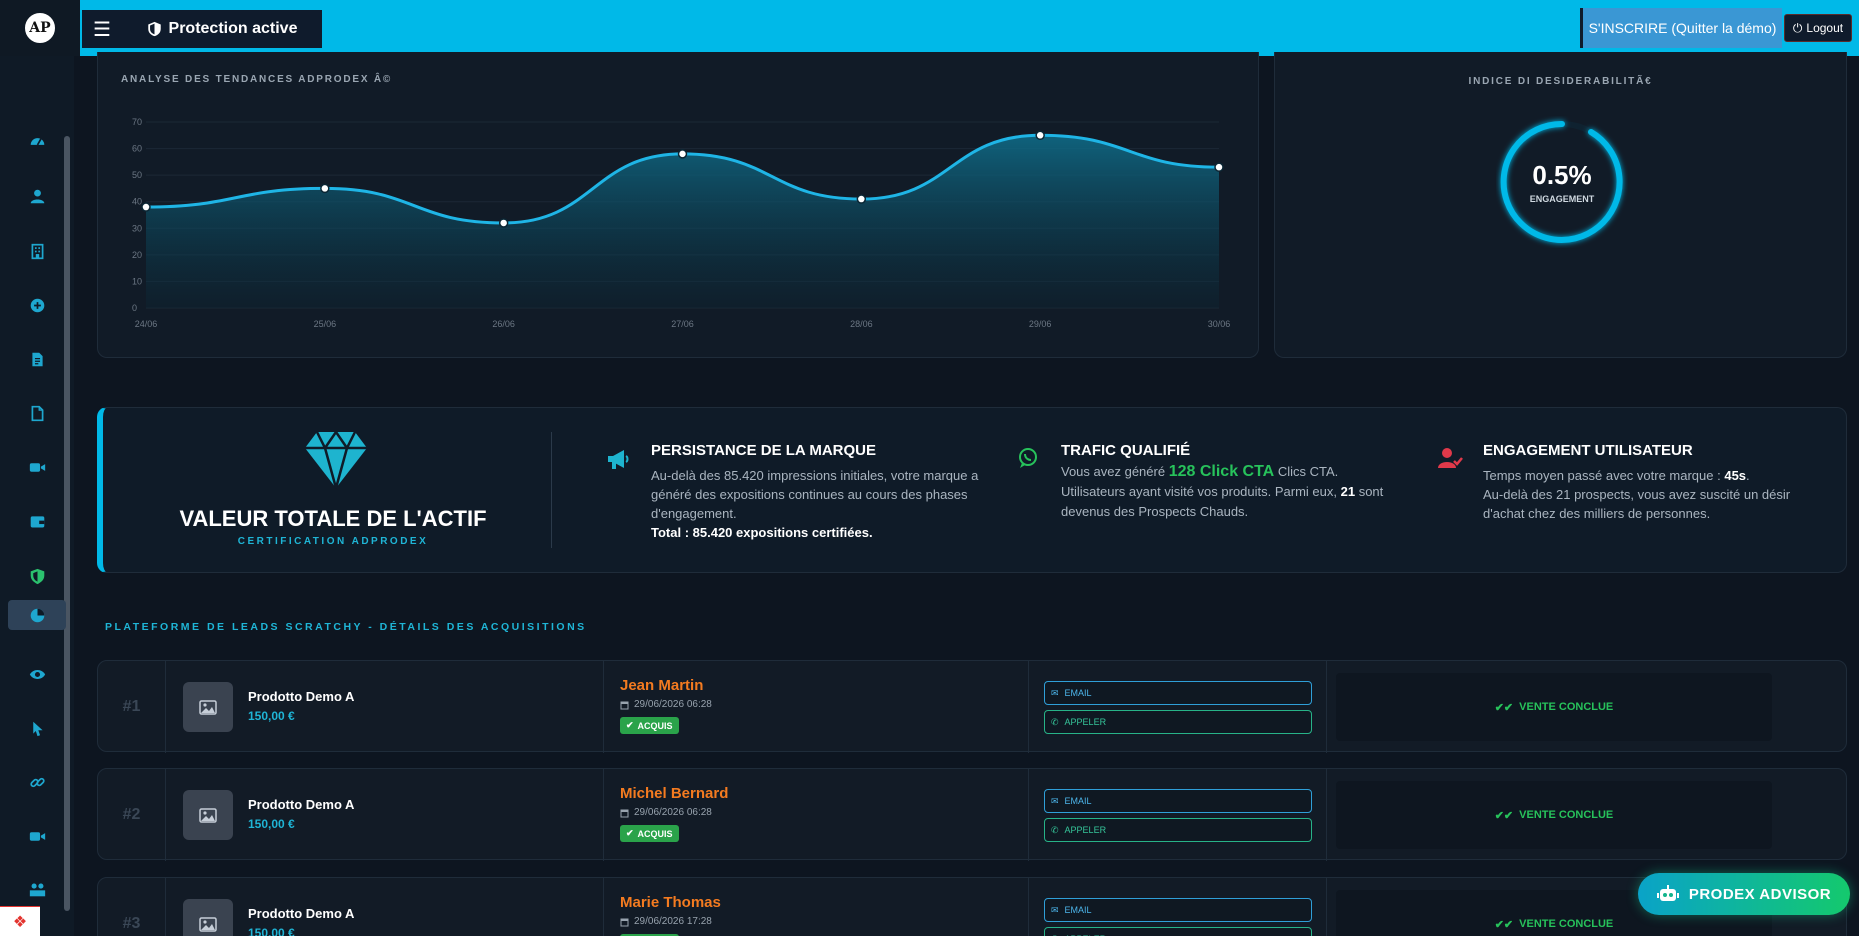  What do you see at coordinates (37, 728) in the screenshot?
I see `sidebar-item-clicks` at bounding box center [37, 728].